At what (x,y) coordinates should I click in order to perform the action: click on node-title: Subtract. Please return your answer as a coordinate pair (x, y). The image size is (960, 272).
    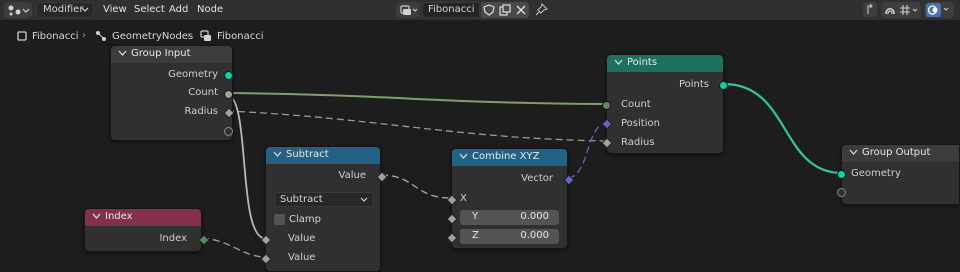
    Looking at the image, I should click on (307, 154).